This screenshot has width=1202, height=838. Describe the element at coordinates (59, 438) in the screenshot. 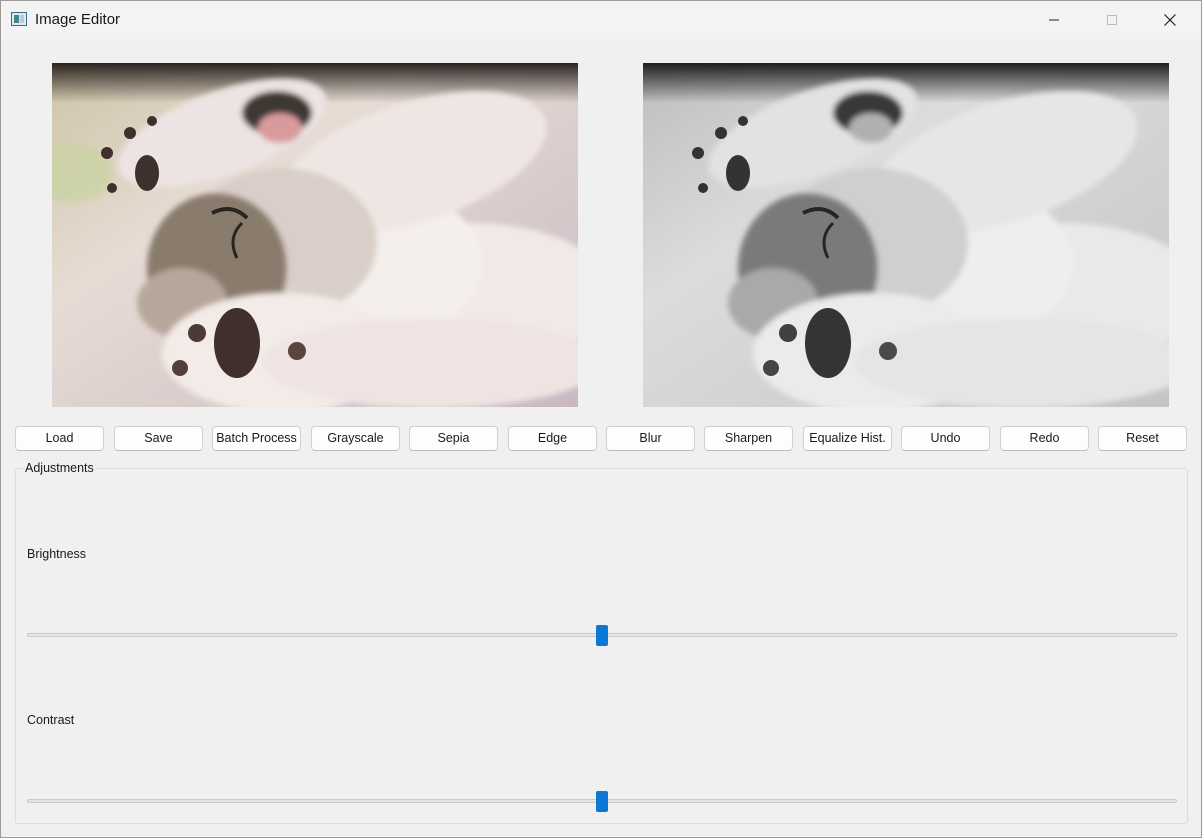

I see `load-button: Load` at that location.